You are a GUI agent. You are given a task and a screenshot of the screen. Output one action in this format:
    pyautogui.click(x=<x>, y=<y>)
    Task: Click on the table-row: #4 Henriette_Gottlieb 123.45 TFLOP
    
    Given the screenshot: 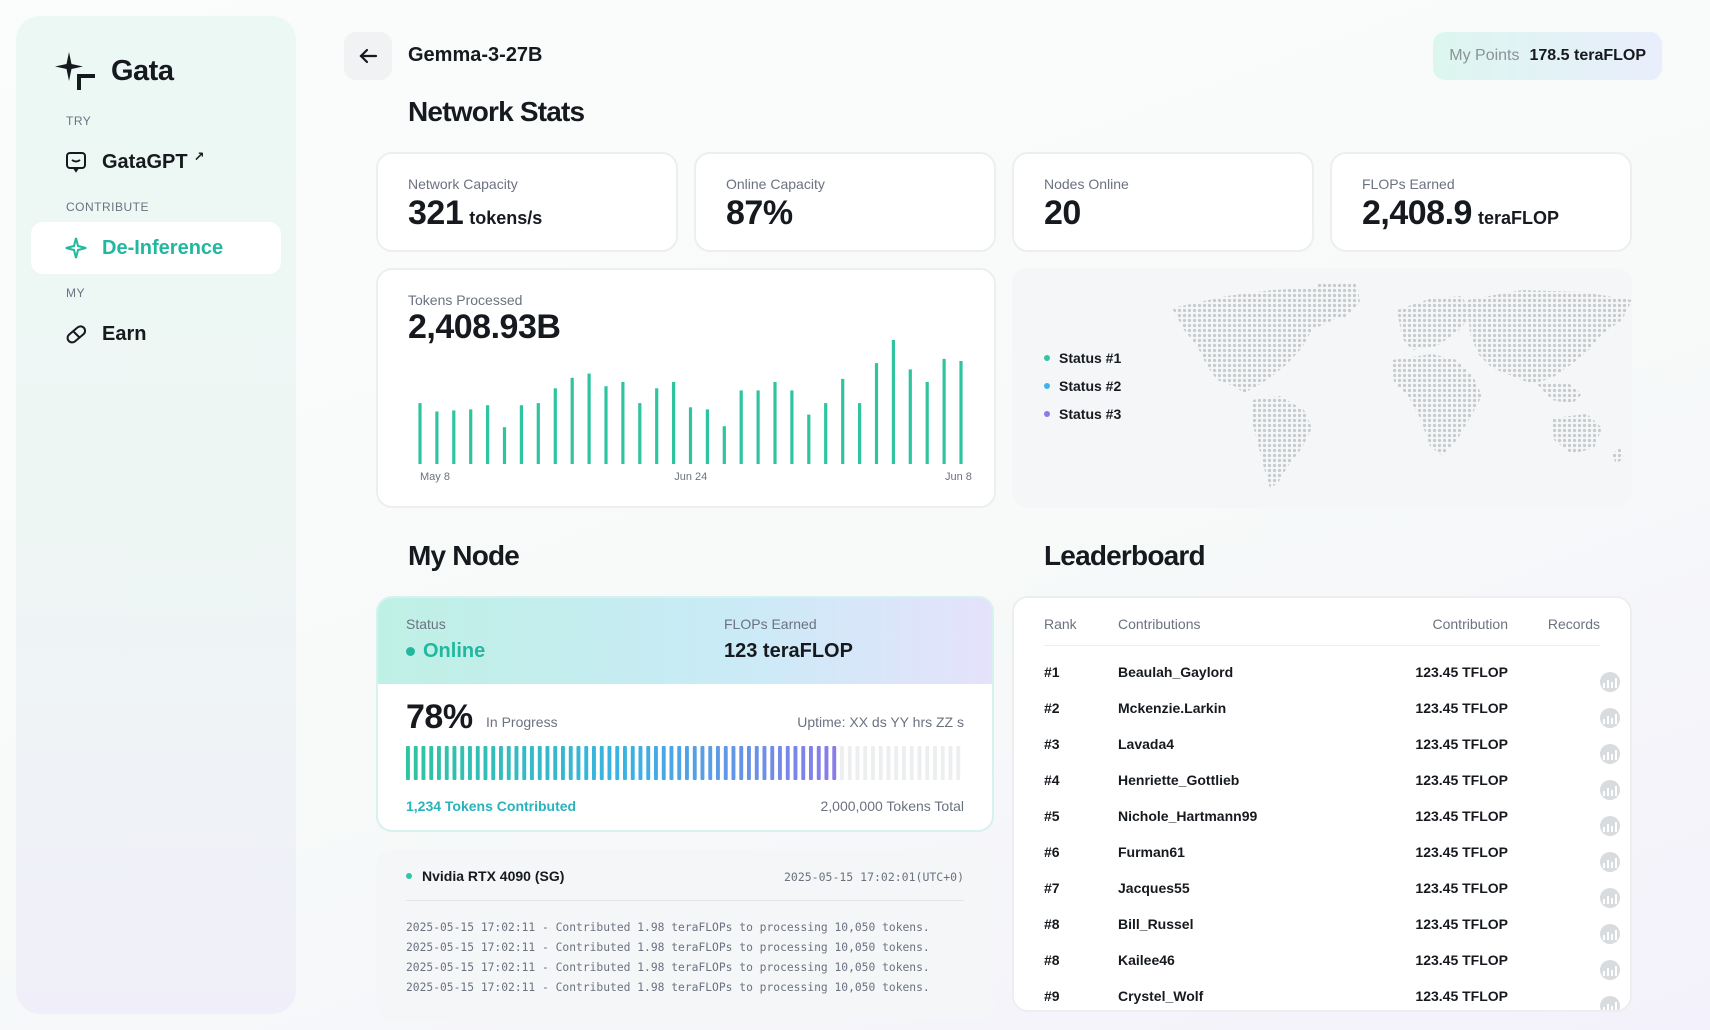 What is the action you would take?
    pyautogui.click(x=1332, y=780)
    